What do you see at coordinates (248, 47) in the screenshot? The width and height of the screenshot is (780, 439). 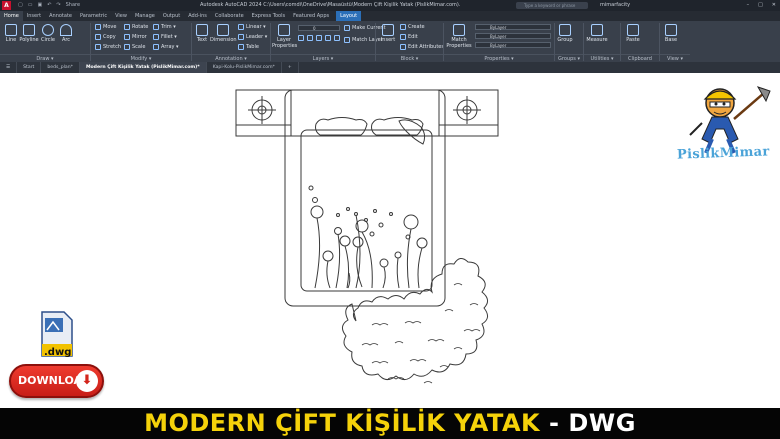 I see `table-button: Table` at bounding box center [248, 47].